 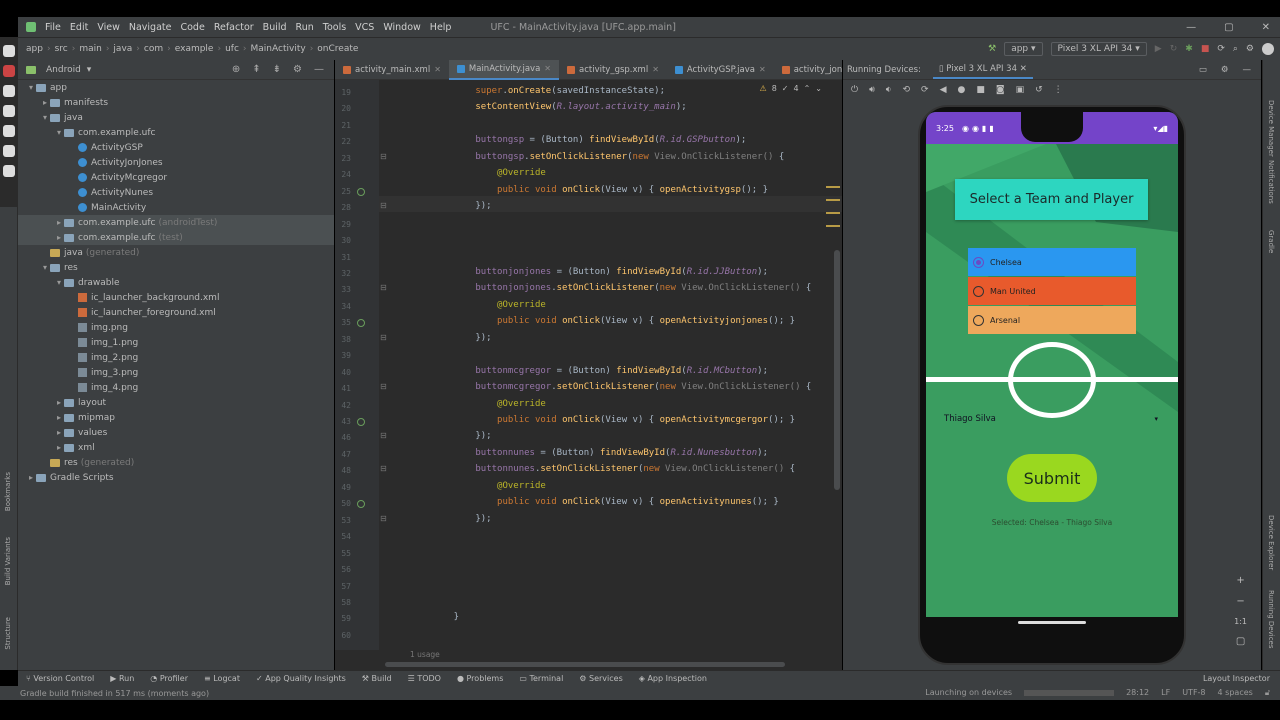 I want to click on tree-item: MainActivity, so click(x=176, y=207).